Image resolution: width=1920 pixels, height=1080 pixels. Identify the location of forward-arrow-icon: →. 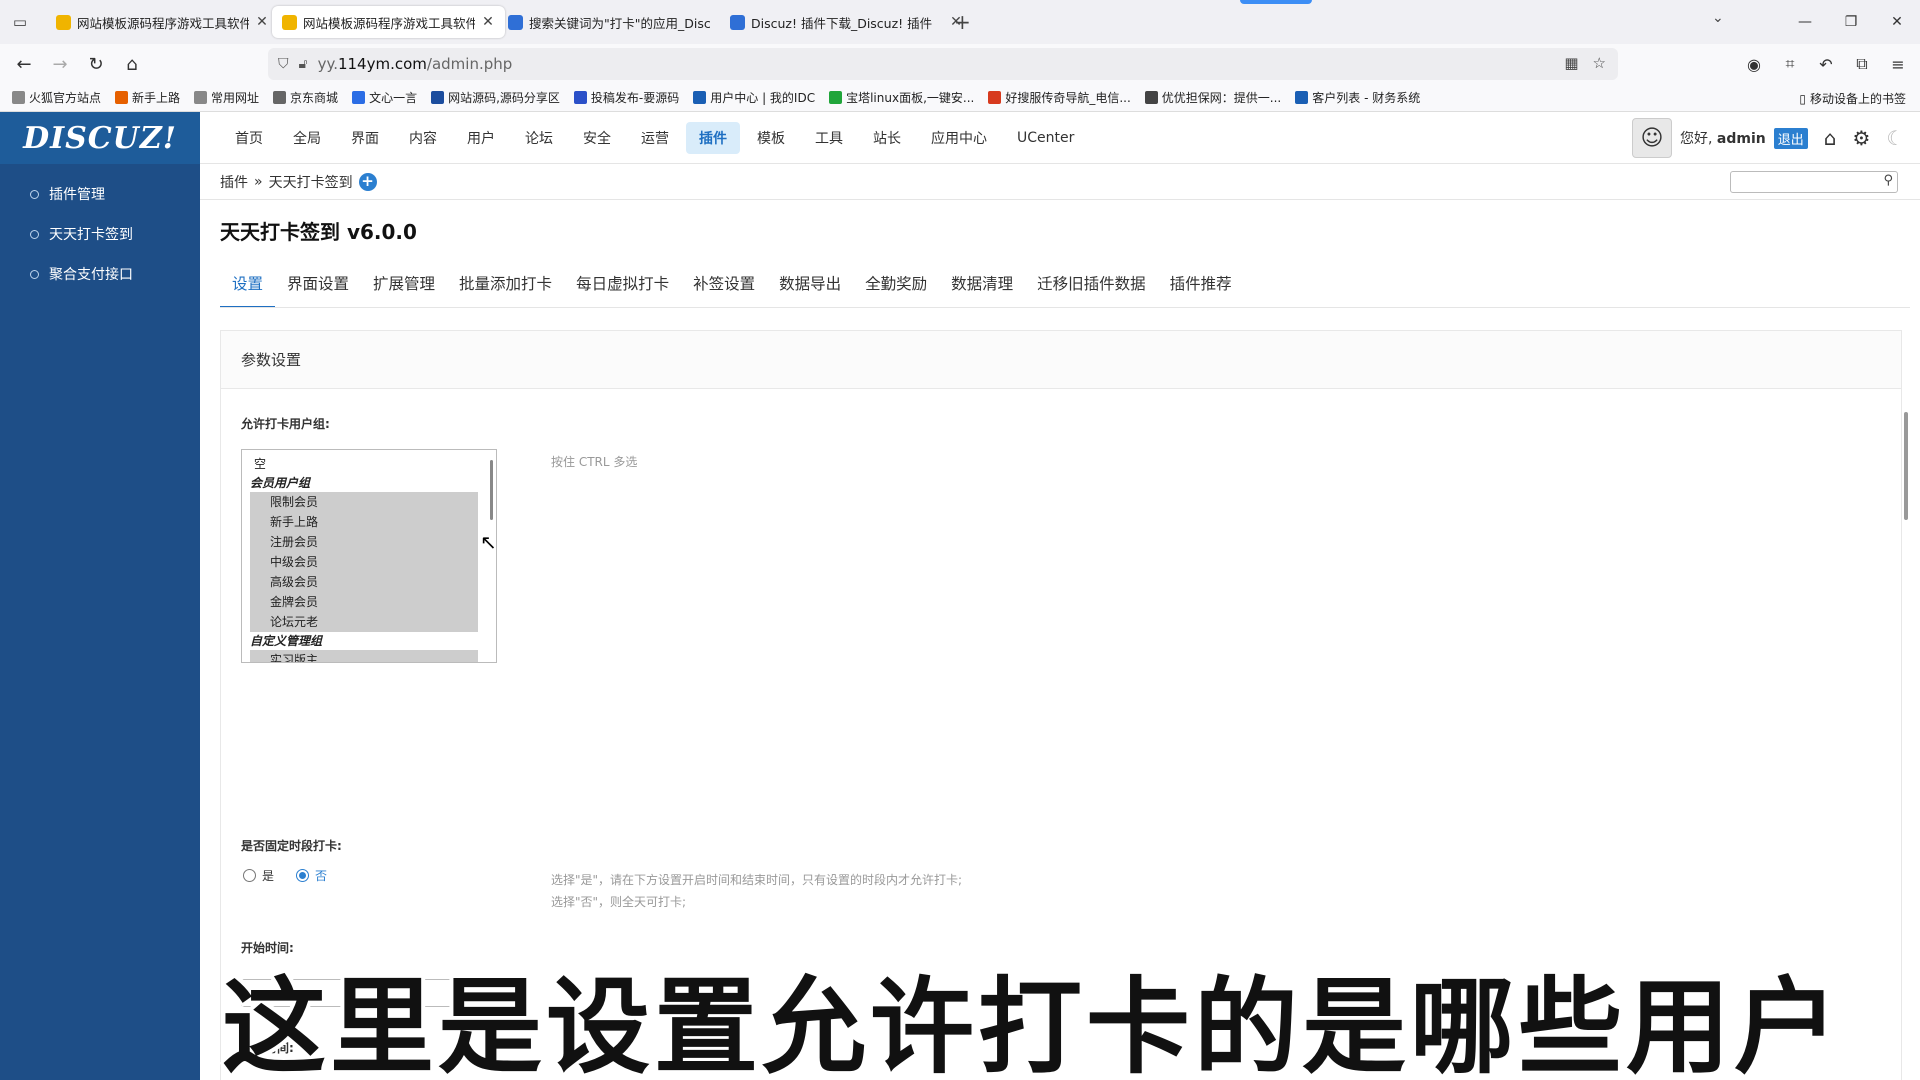
(60, 64).